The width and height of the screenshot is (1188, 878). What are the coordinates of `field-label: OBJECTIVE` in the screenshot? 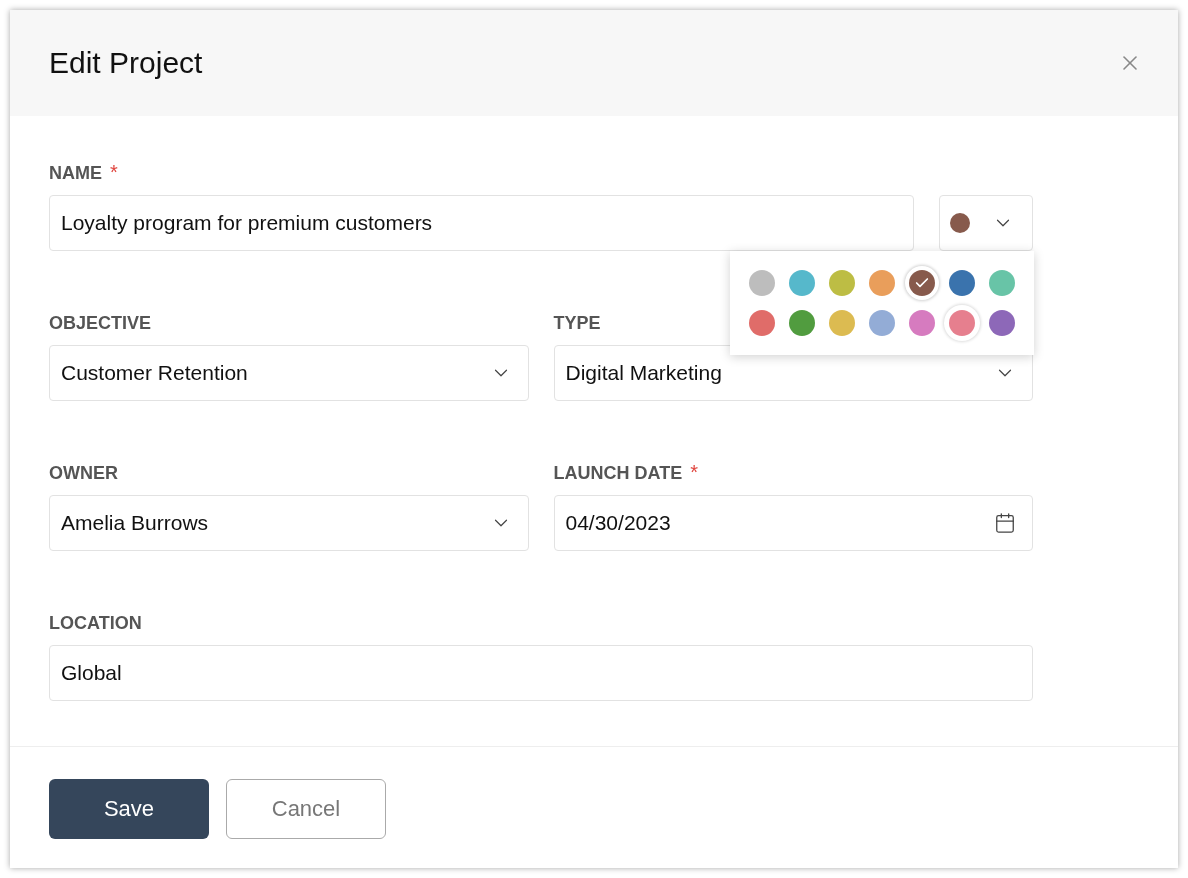 It's located at (100, 323).